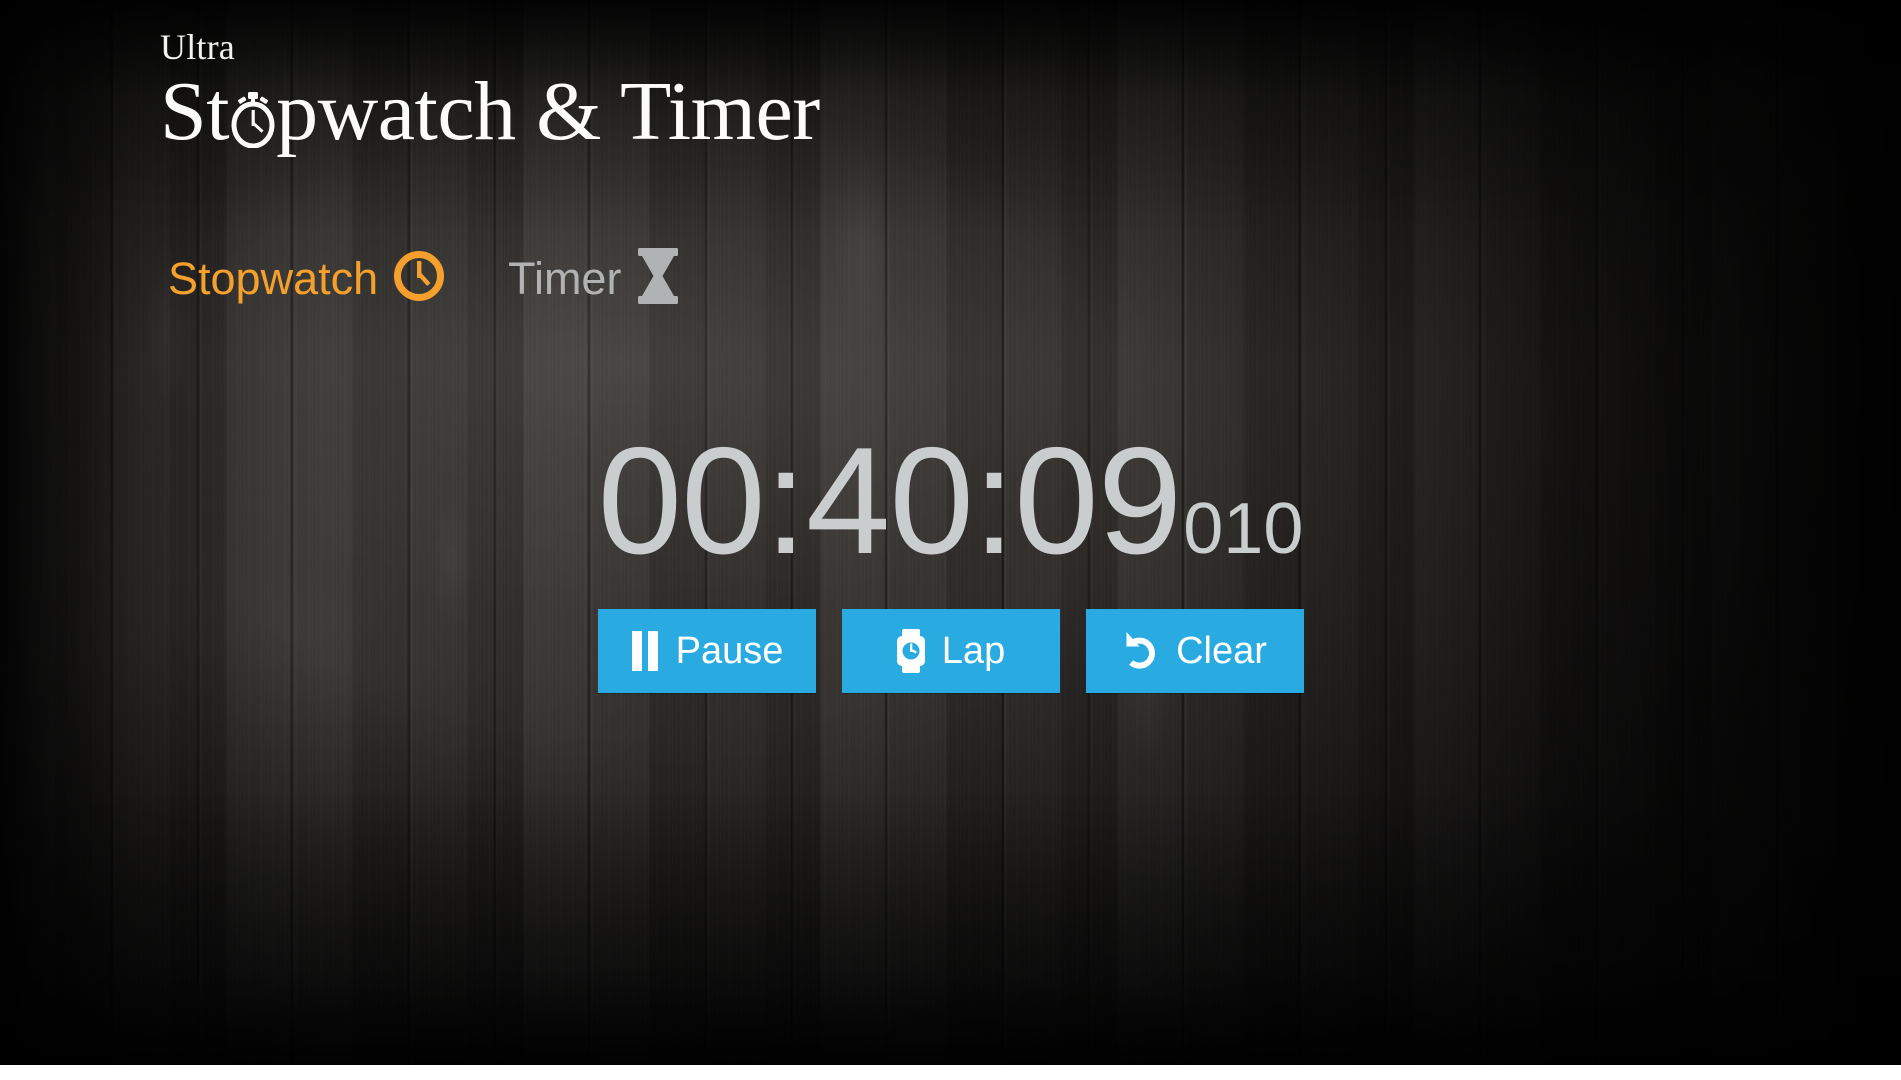 The width and height of the screenshot is (1901, 1080). Describe the element at coordinates (1243, 529) in the screenshot. I see `timer-milliseconds-value: 010` at that location.